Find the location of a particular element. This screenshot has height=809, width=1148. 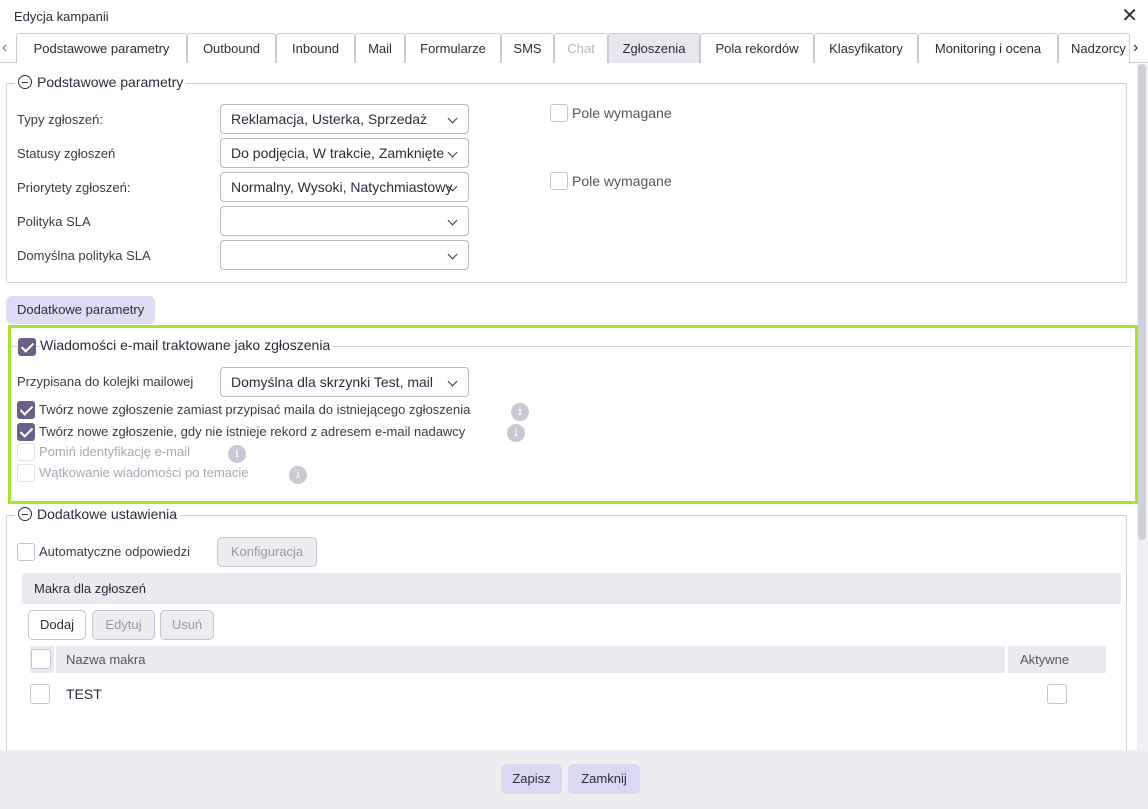

select-all-column is located at coordinates (42, 659).